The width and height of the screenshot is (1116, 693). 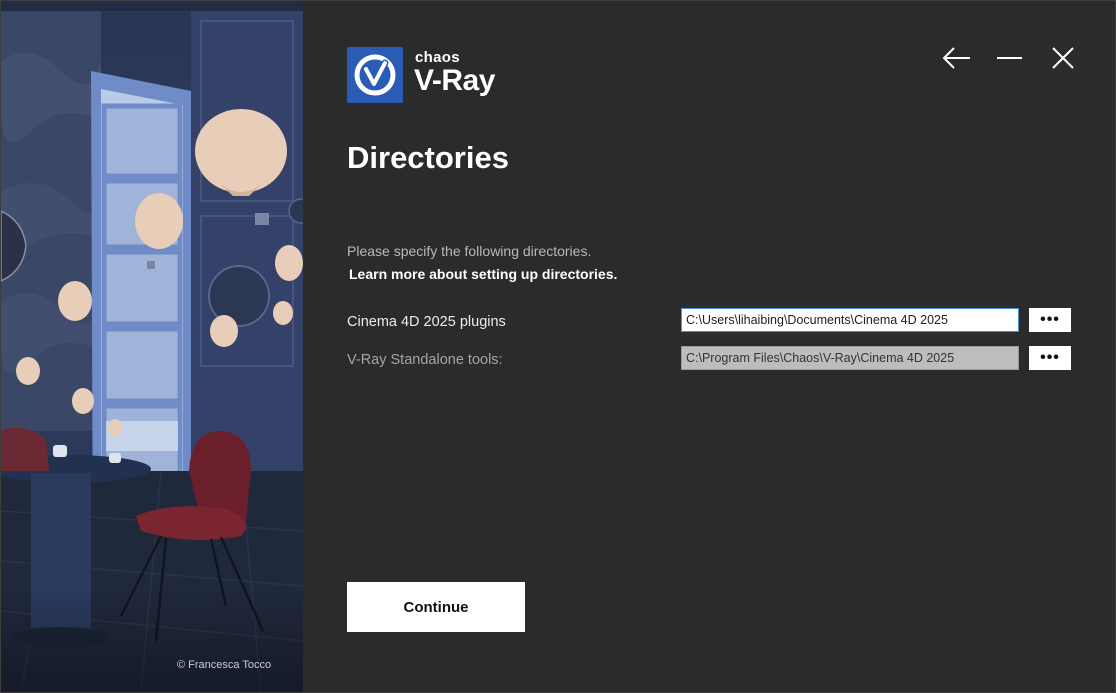 I want to click on vray-standalone-browse-button: •••, so click(x=1050, y=358).